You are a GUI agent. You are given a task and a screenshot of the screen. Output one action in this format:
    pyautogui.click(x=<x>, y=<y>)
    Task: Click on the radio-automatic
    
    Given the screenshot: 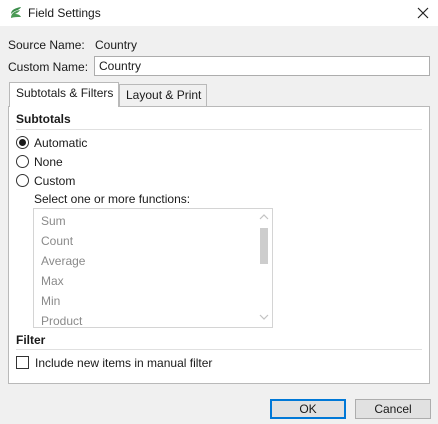 What is the action you would take?
    pyautogui.click(x=22, y=142)
    